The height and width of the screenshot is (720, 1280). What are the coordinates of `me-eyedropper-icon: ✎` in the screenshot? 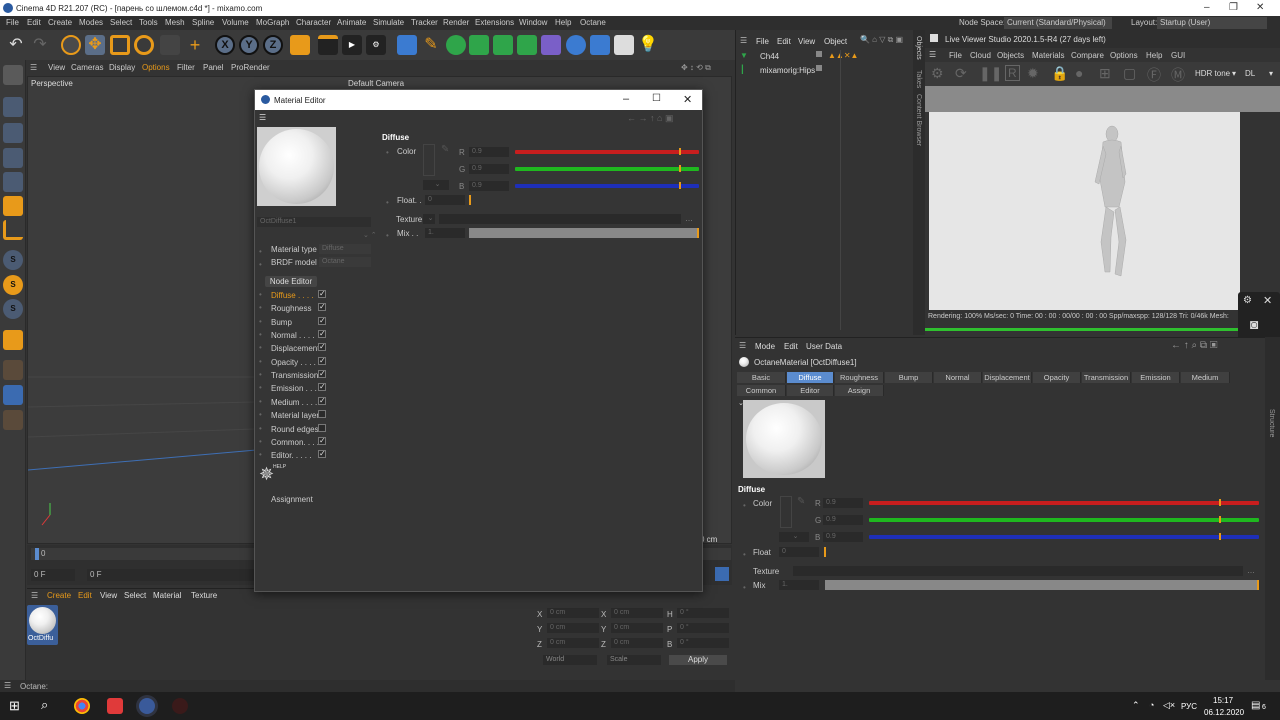 It's located at (445, 149).